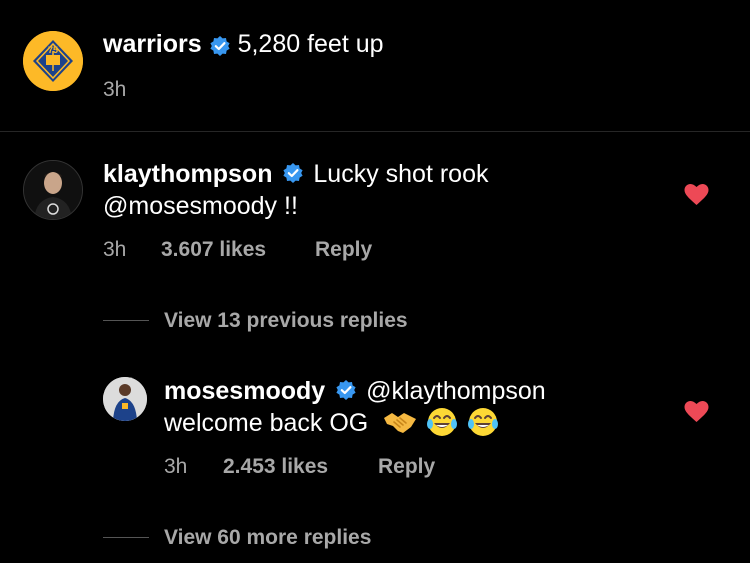 The width and height of the screenshot is (750, 563). I want to click on view-previous-line, so click(126, 320).